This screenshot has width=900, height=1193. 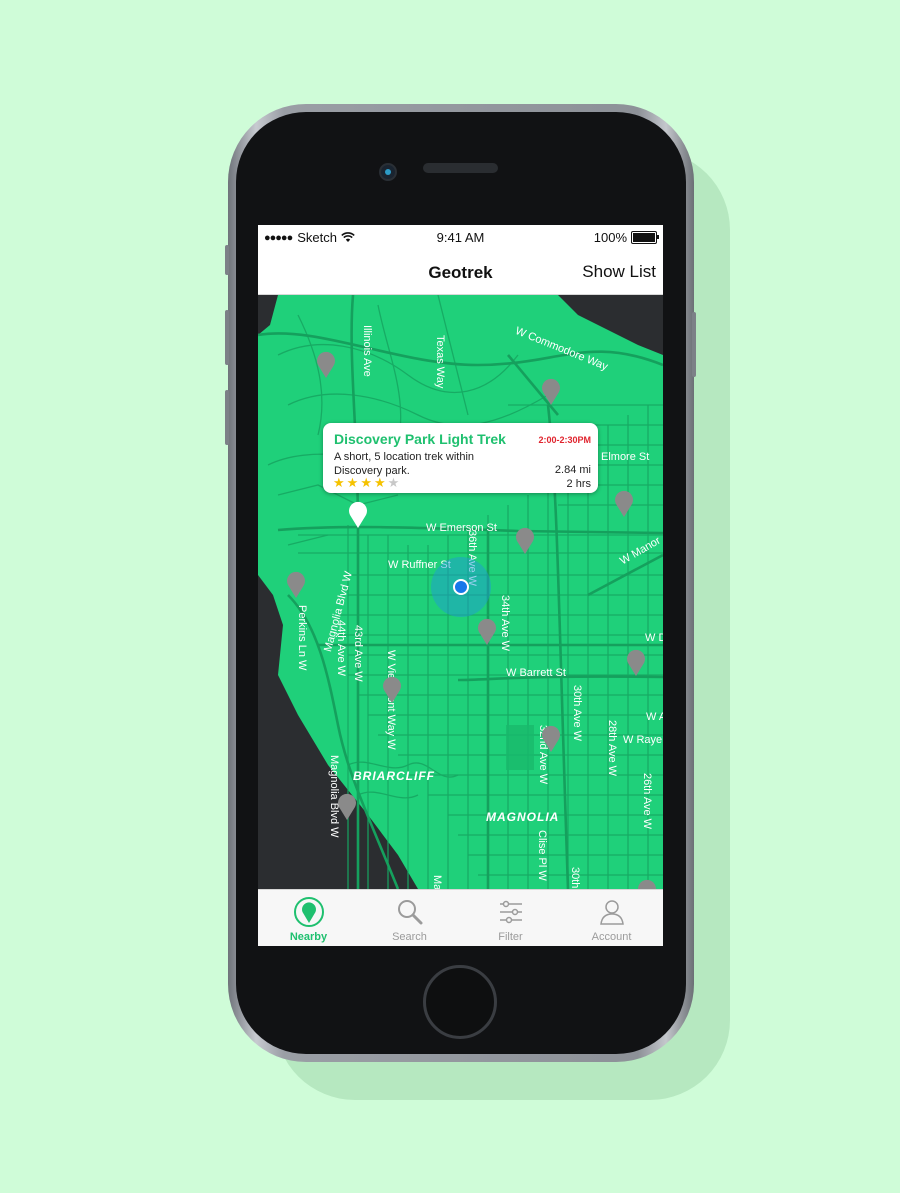 I want to click on power-button, so click(x=694, y=344).